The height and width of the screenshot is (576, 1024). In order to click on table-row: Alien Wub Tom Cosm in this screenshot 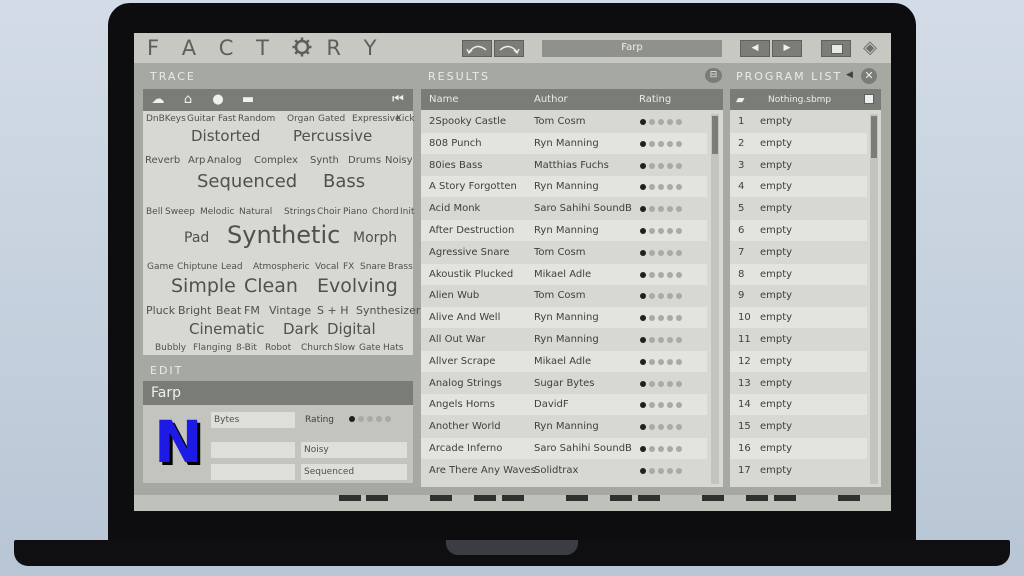, I will do `click(564, 295)`.